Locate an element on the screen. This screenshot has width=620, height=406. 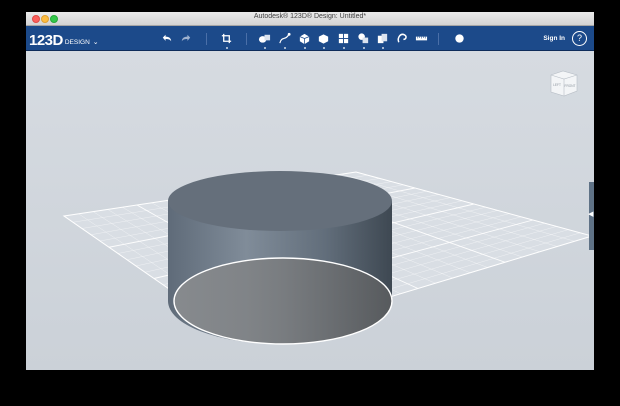
snap-button is located at coordinates (402, 38).